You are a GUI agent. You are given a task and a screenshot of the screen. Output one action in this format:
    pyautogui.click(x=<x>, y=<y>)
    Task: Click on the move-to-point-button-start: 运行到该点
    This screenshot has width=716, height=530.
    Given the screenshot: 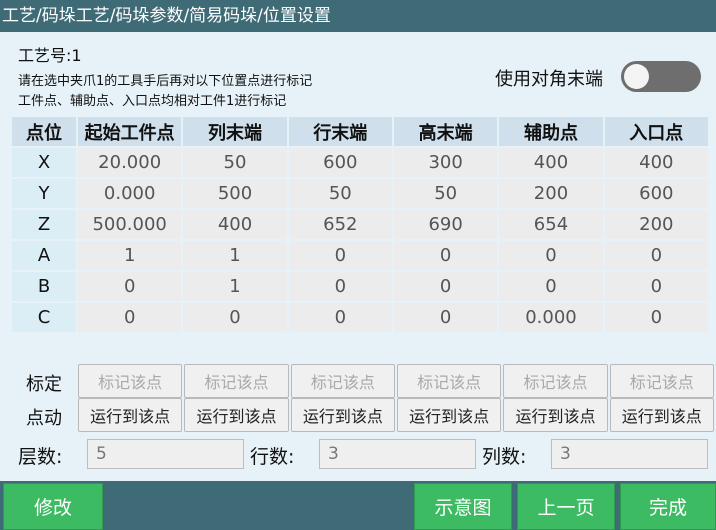 What is the action you would take?
    pyautogui.click(x=130, y=415)
    